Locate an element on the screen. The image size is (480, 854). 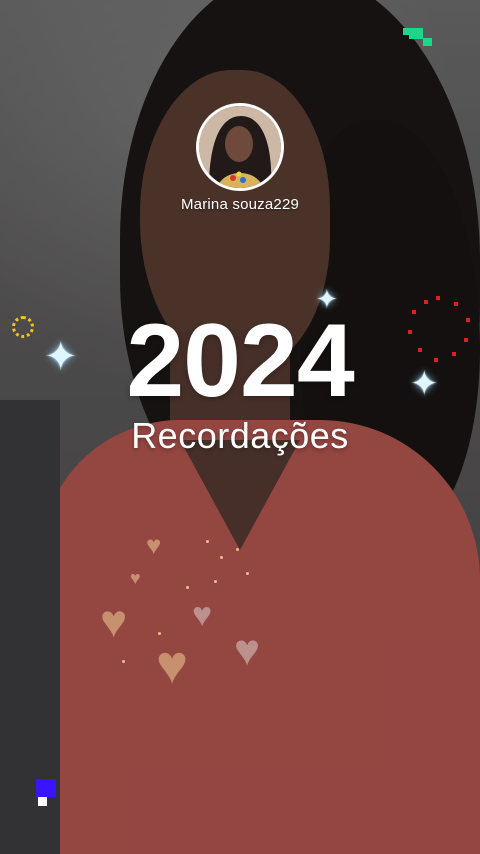
recap-title: Recordações is located at coordinates (240, 435).